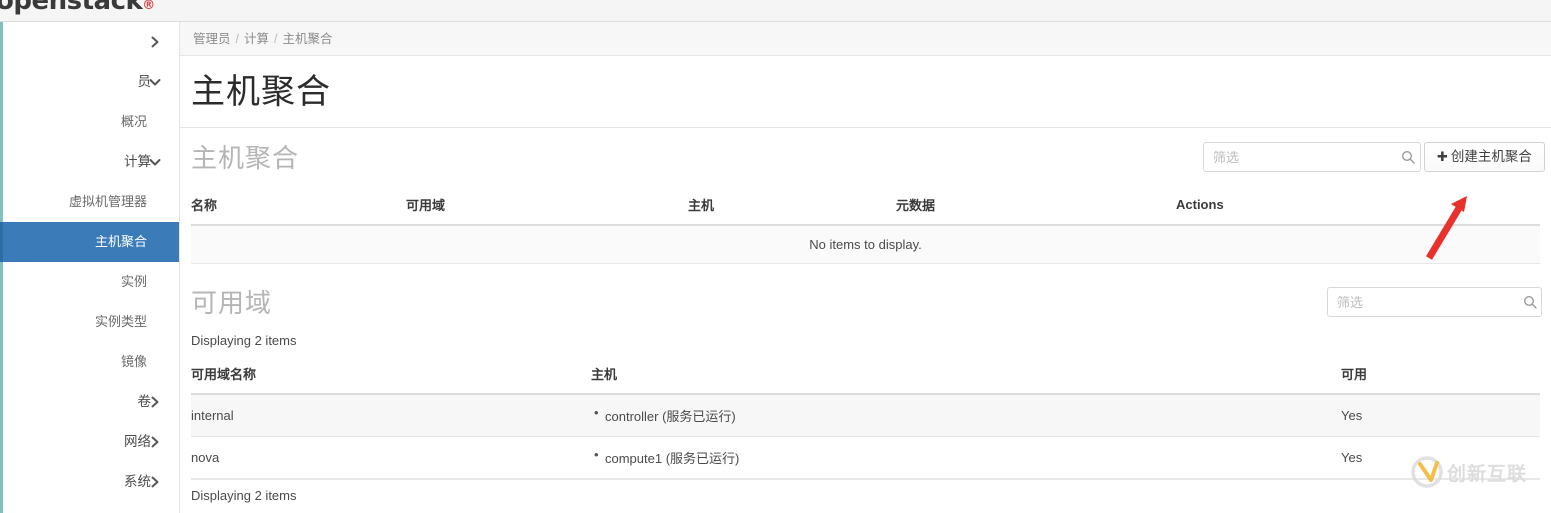 Image resolution: width=1551 pixels, height=513 pixels. I want to click on az-host-list: controller (服务已运行), so click(966, 415).